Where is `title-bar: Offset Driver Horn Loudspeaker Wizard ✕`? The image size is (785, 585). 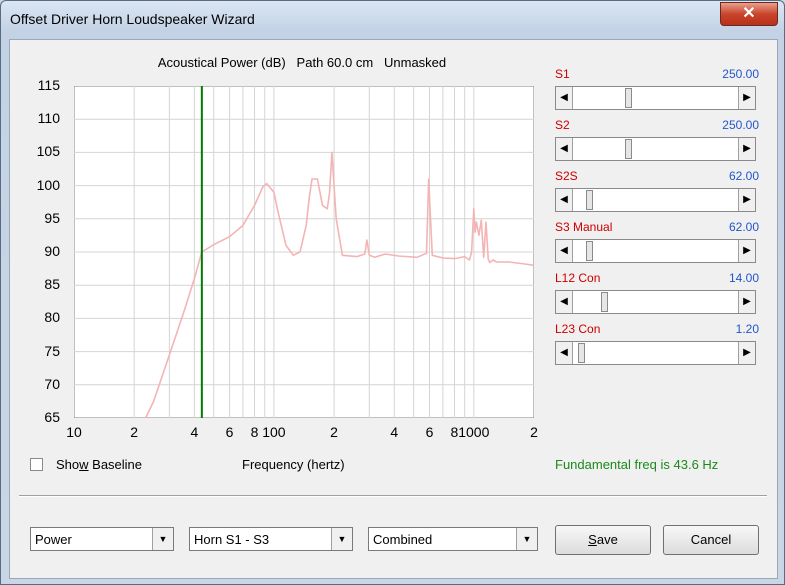 title-bar: Offset Driver Horn Loudspeaker Wizard ✕ is located at coordinates (392, 18).